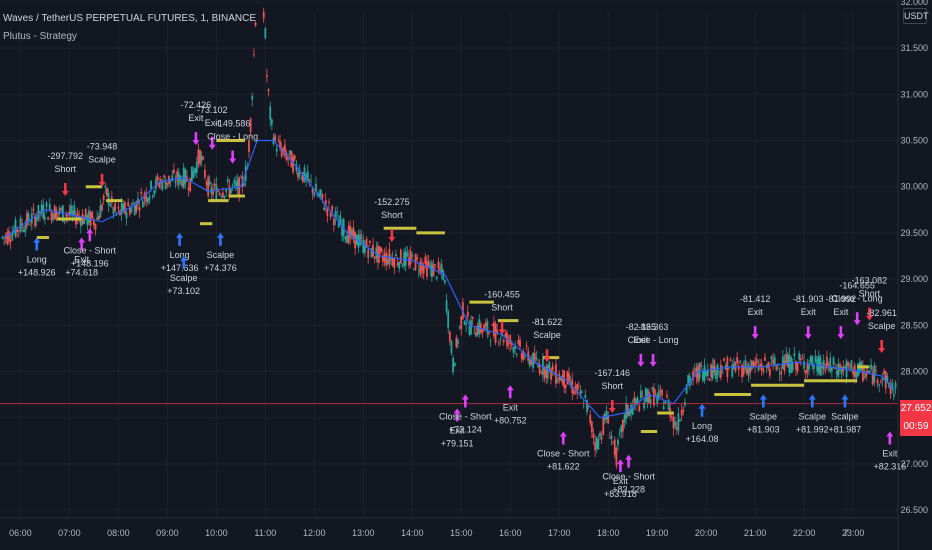 The image size is (932, 550). I want to click on signal-long: Long +148.926, so click(37, 257).